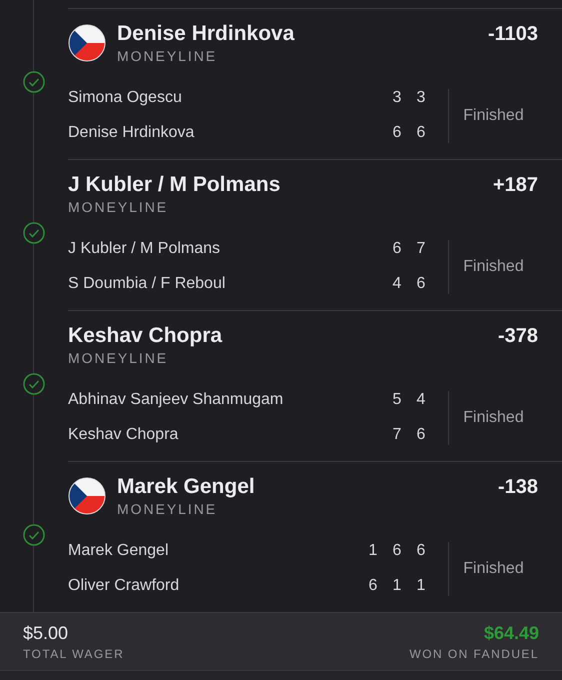  What do you see at coordinates (124, 586) in the screenshot?
I see `player-name: Oliver Crawford` at bounding box center [124, 586].